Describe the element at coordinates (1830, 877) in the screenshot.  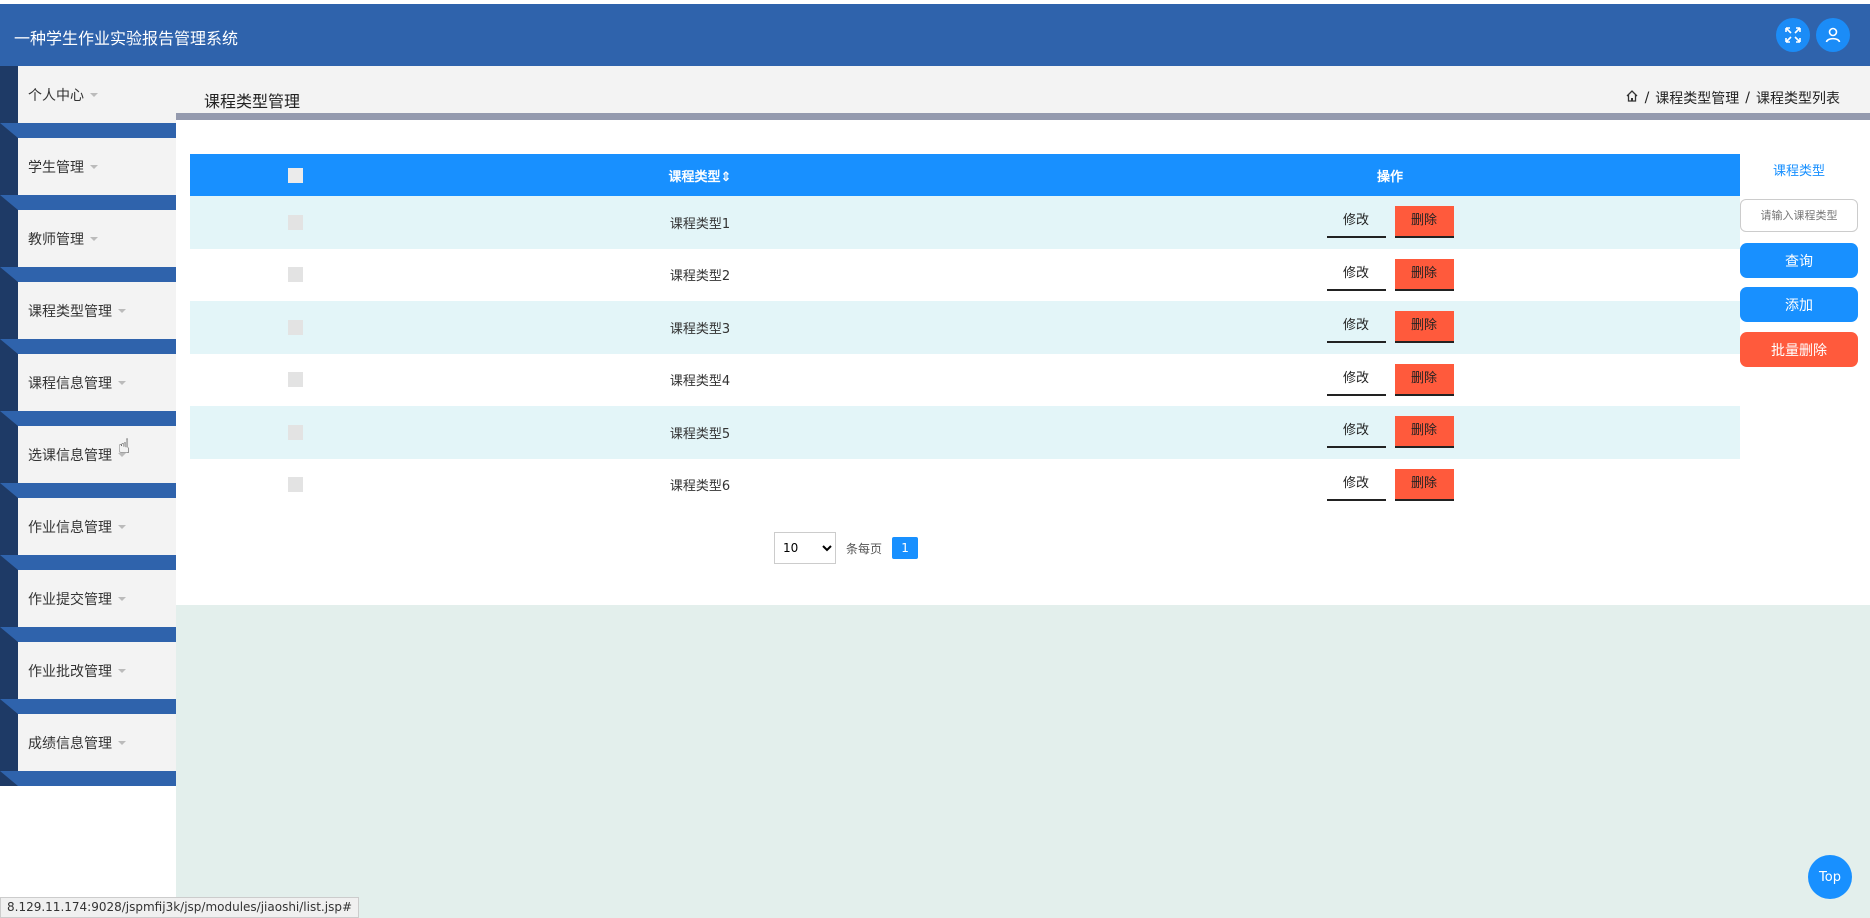
I see `back-to-top-button: Top` at that location.